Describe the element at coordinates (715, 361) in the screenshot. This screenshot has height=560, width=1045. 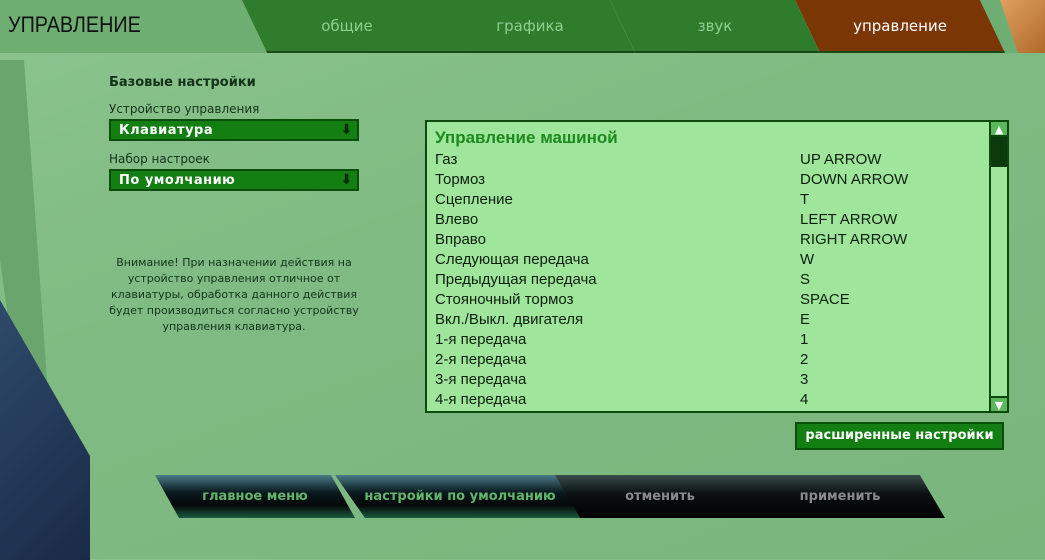
I see `binding-row: 2-я передача 2` at that location.